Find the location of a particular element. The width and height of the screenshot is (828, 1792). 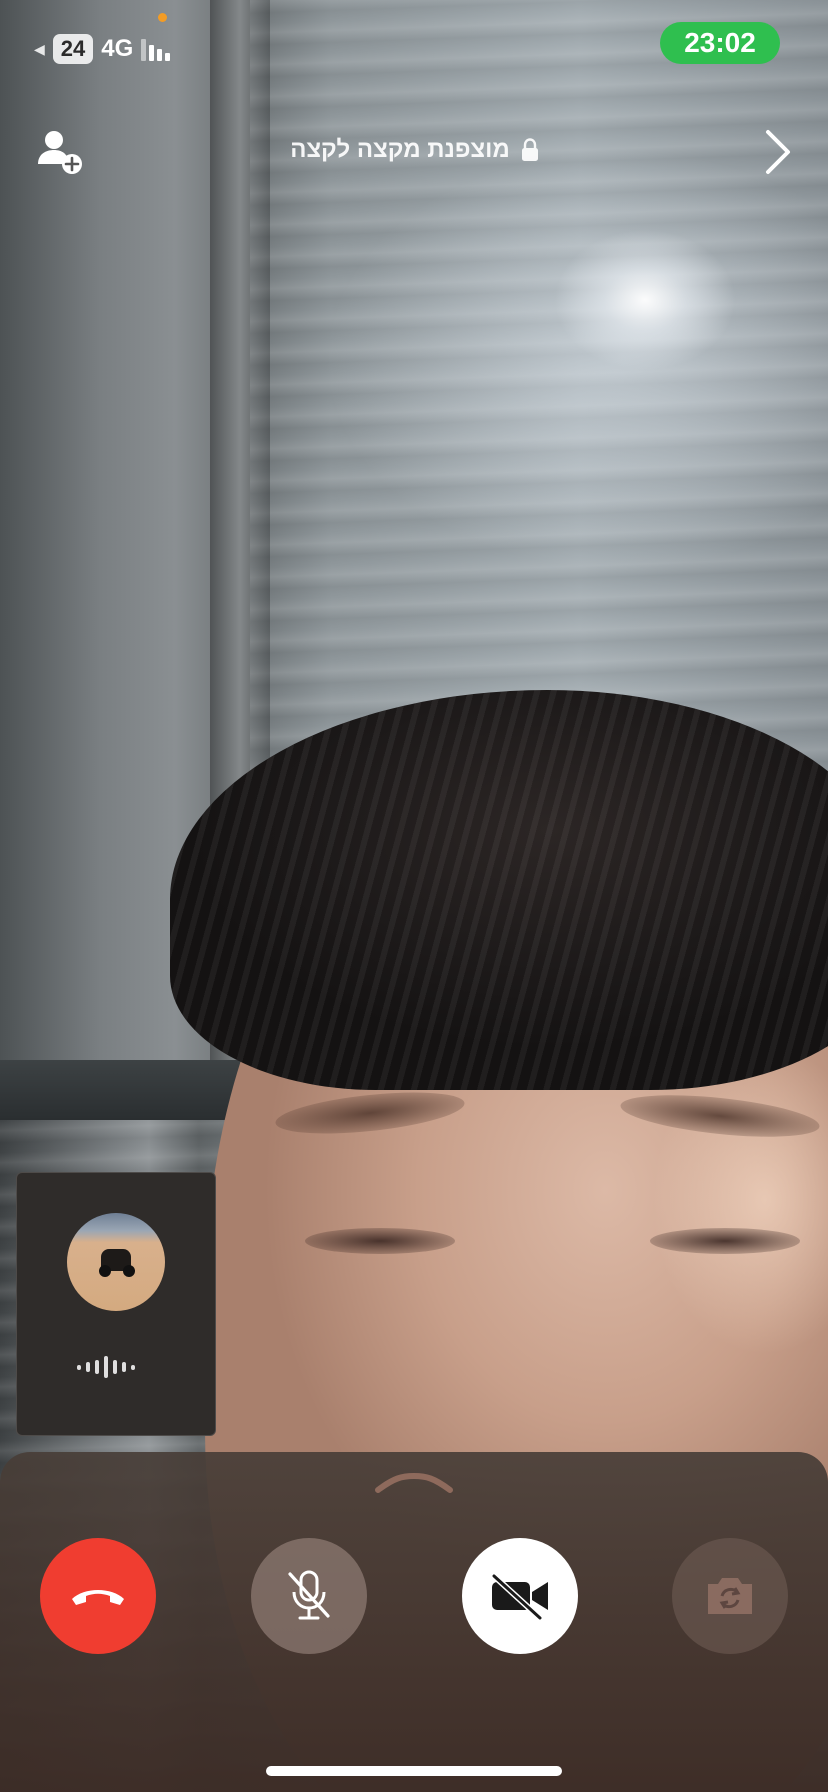

camera-in-use-dot is located at coordinates (162, 17).